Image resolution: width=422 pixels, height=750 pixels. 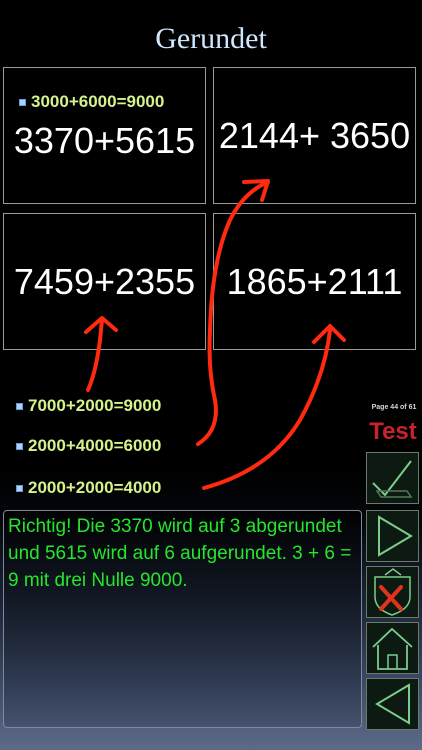 I want to click on mode-label: Test, so click(x=393, y=431).